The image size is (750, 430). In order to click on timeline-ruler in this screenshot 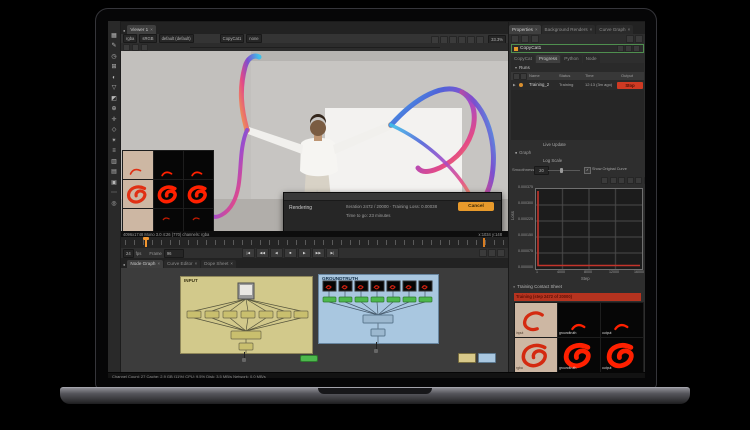, I will do `click(314, 242)`.